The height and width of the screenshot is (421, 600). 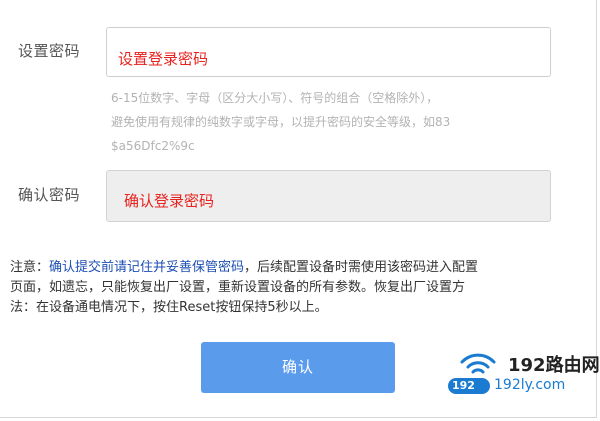 What do you see at coordinates (169, 307) in the screenshot?
I see `notice-line-3: 法：在设备通电情况下，按住Reset按钮保持5秒以上。` at bounding box center [169, 307].